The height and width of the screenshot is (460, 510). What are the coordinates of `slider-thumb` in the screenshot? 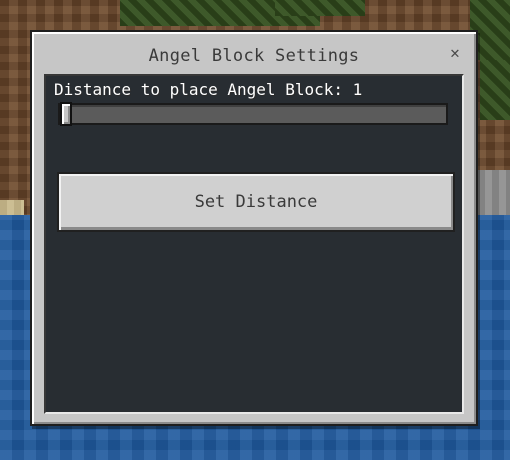 It's located at (66, 114).